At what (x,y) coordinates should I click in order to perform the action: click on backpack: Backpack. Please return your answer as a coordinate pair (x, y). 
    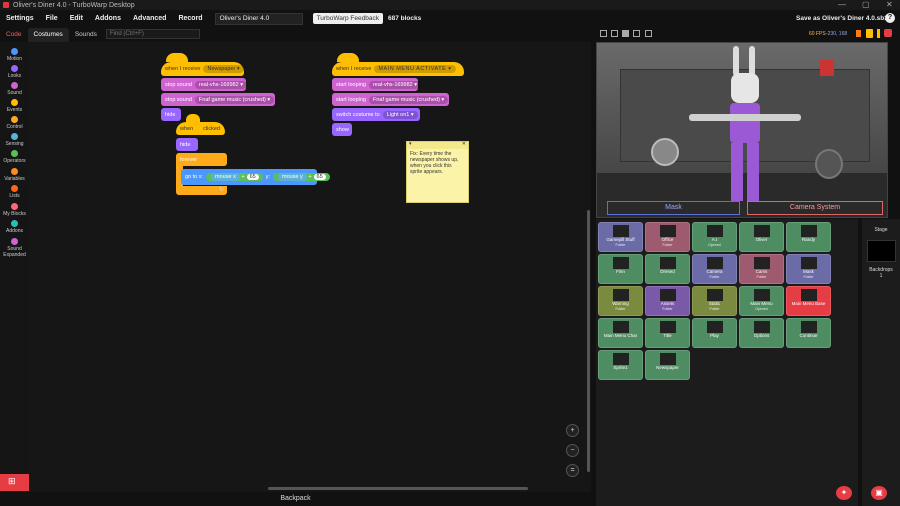
    Looking at the image, I should click on (295, 499).